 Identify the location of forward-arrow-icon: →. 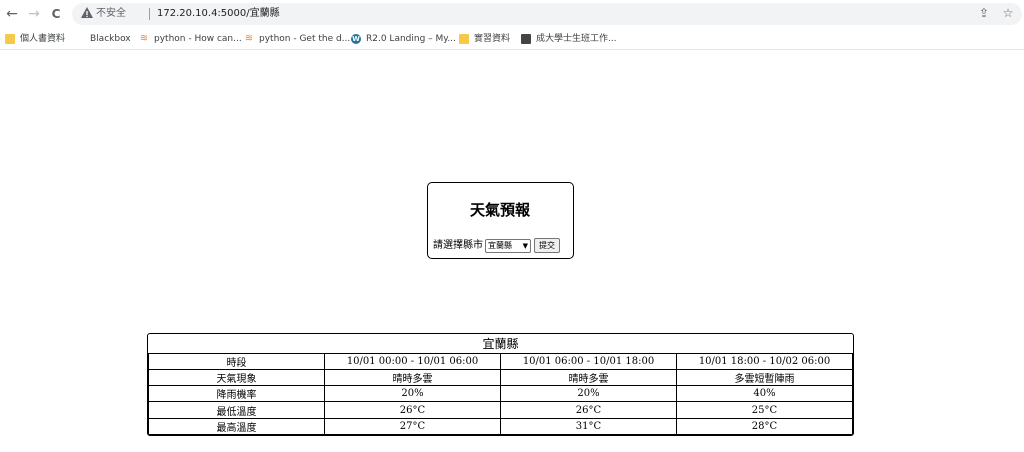
(34, 14).